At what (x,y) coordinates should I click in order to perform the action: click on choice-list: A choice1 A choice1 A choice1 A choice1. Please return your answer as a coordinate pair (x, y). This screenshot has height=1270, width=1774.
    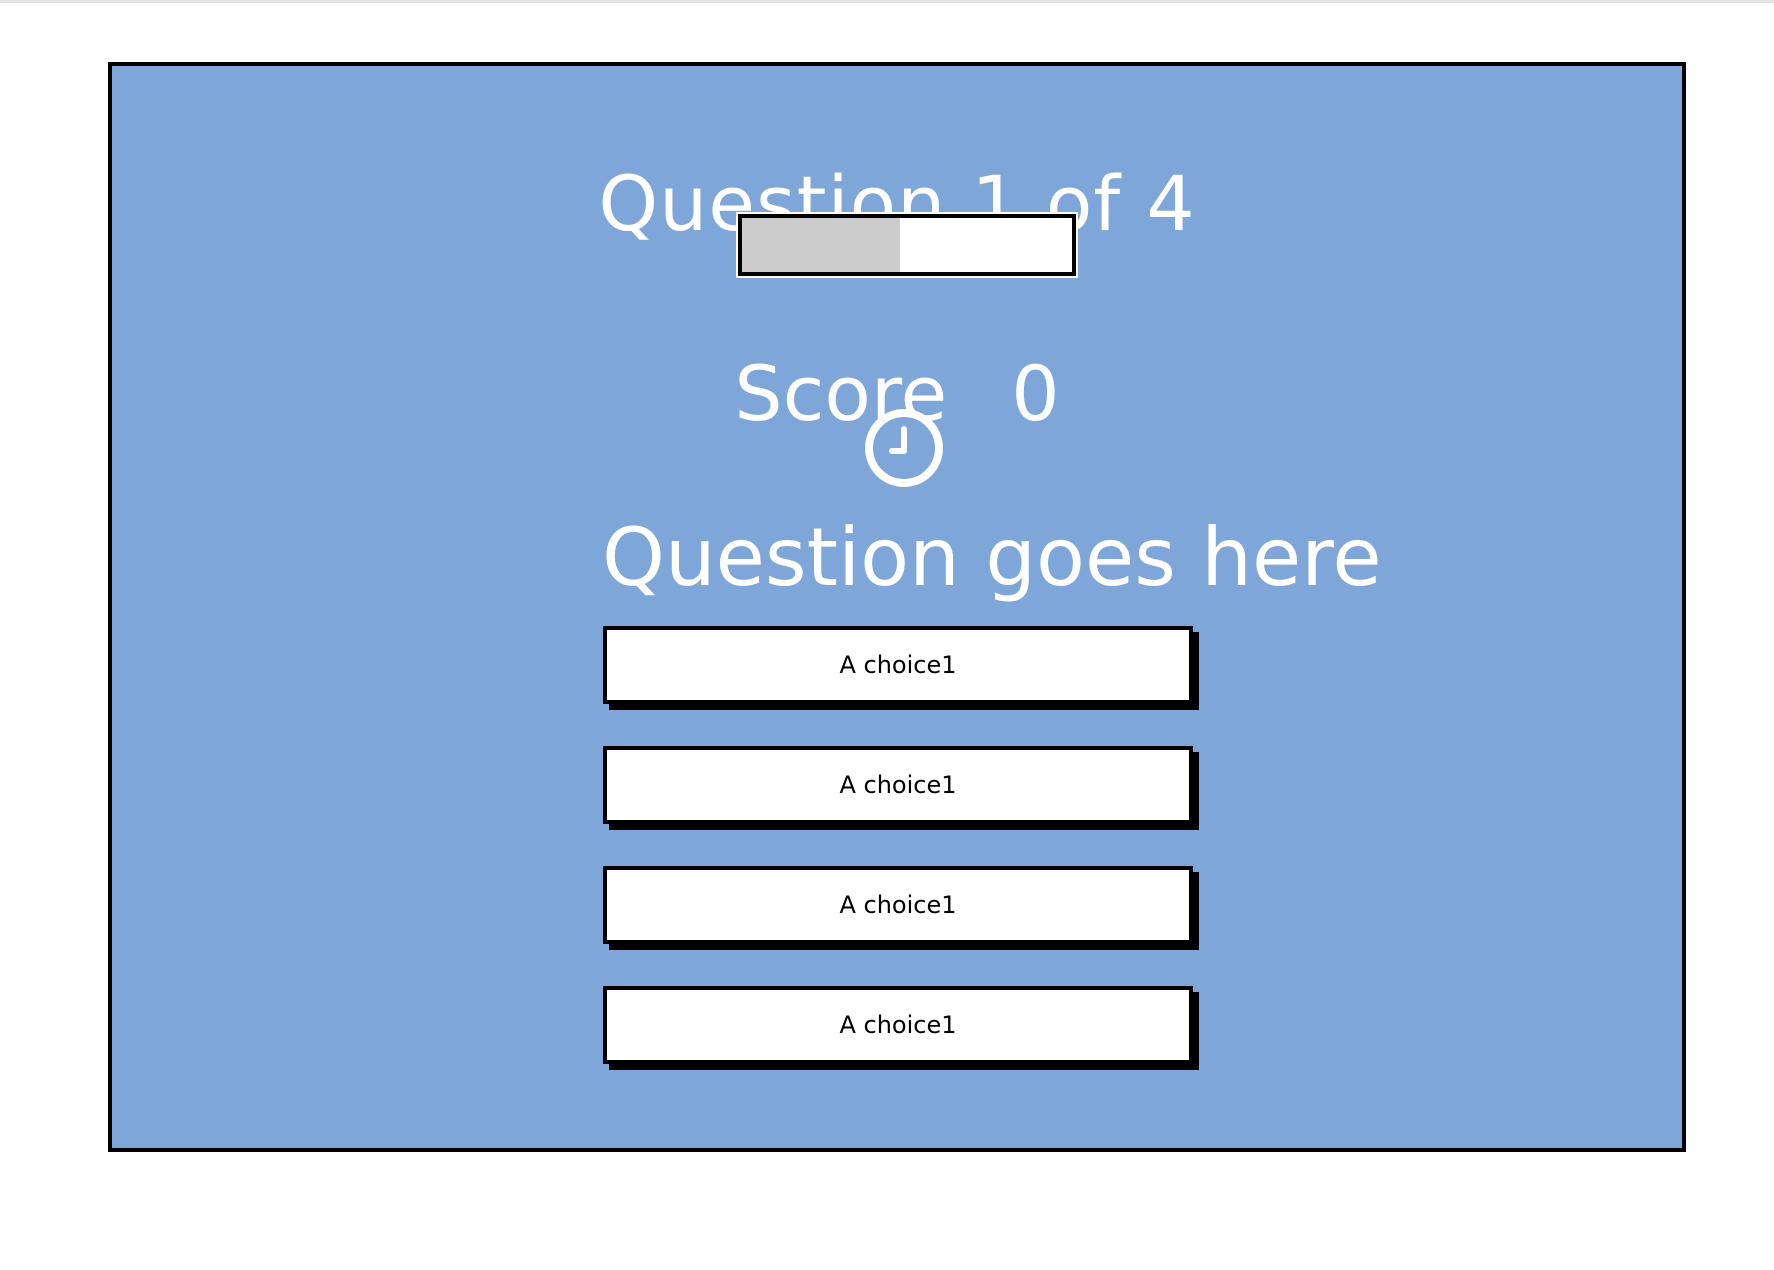
    Looking at the image, I should click on (903, 866).